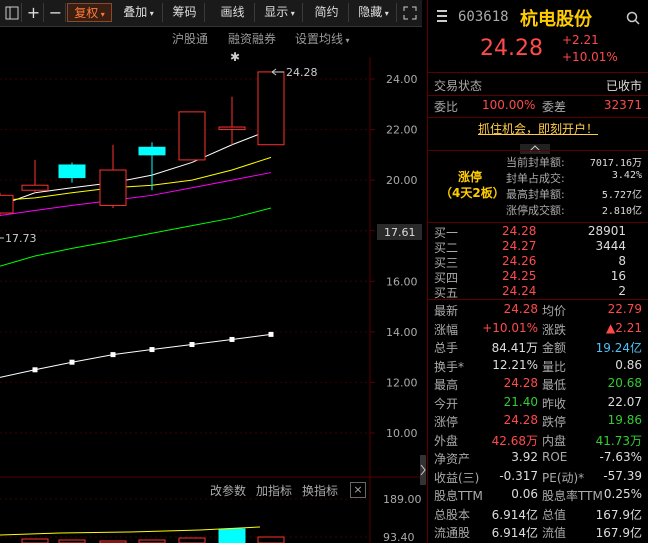 This screenshot has width=648, height=543. Describe the element at coordinates (538, 459) in the screenshot. I see `stats-row: 净资产 3.92 ROE -7.63%` at that location.